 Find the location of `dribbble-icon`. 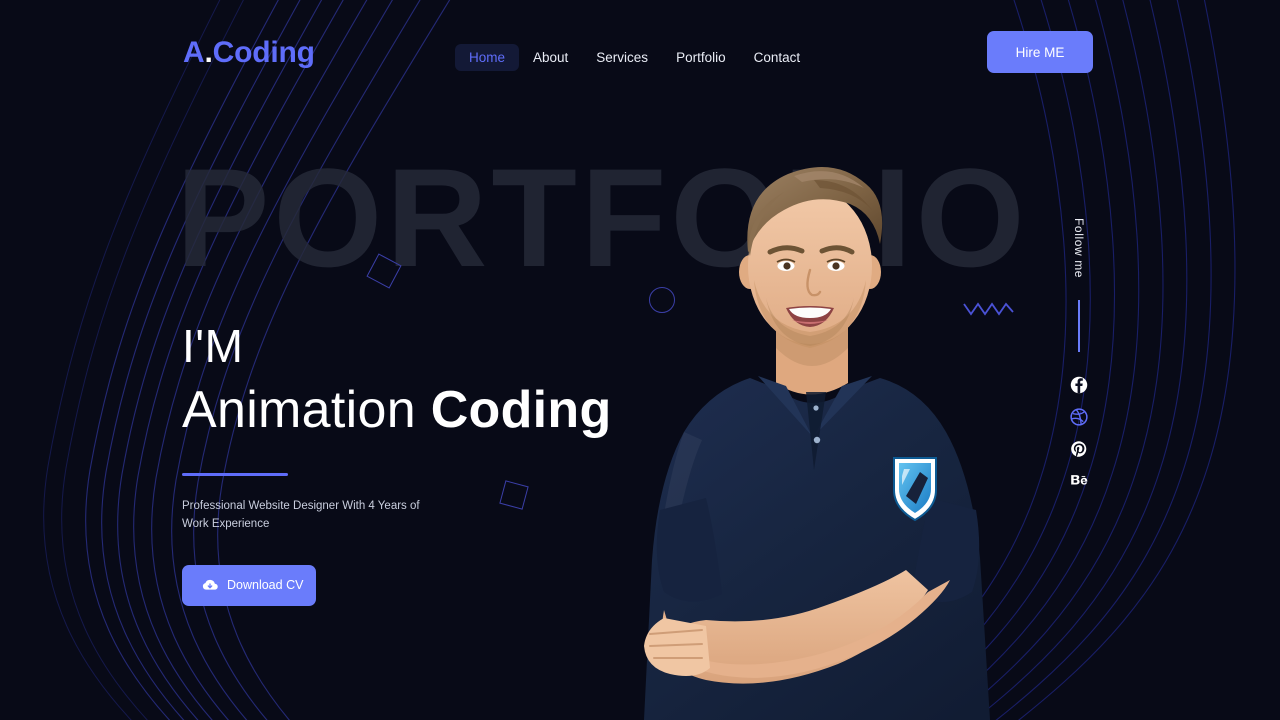

dribbble-icon is located at coordinates (1079, 417).